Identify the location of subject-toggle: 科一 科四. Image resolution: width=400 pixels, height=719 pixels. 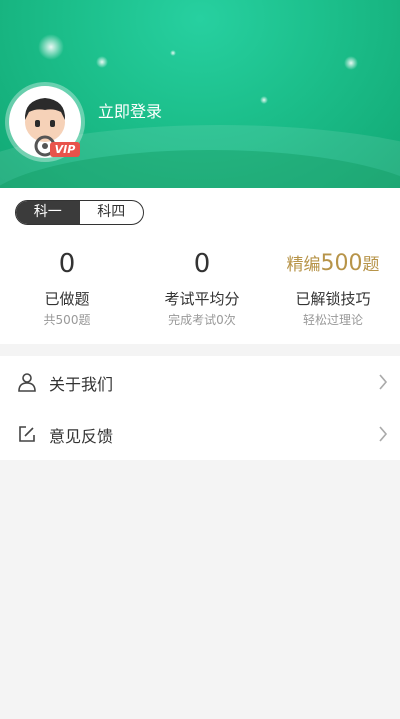
(79, 212).